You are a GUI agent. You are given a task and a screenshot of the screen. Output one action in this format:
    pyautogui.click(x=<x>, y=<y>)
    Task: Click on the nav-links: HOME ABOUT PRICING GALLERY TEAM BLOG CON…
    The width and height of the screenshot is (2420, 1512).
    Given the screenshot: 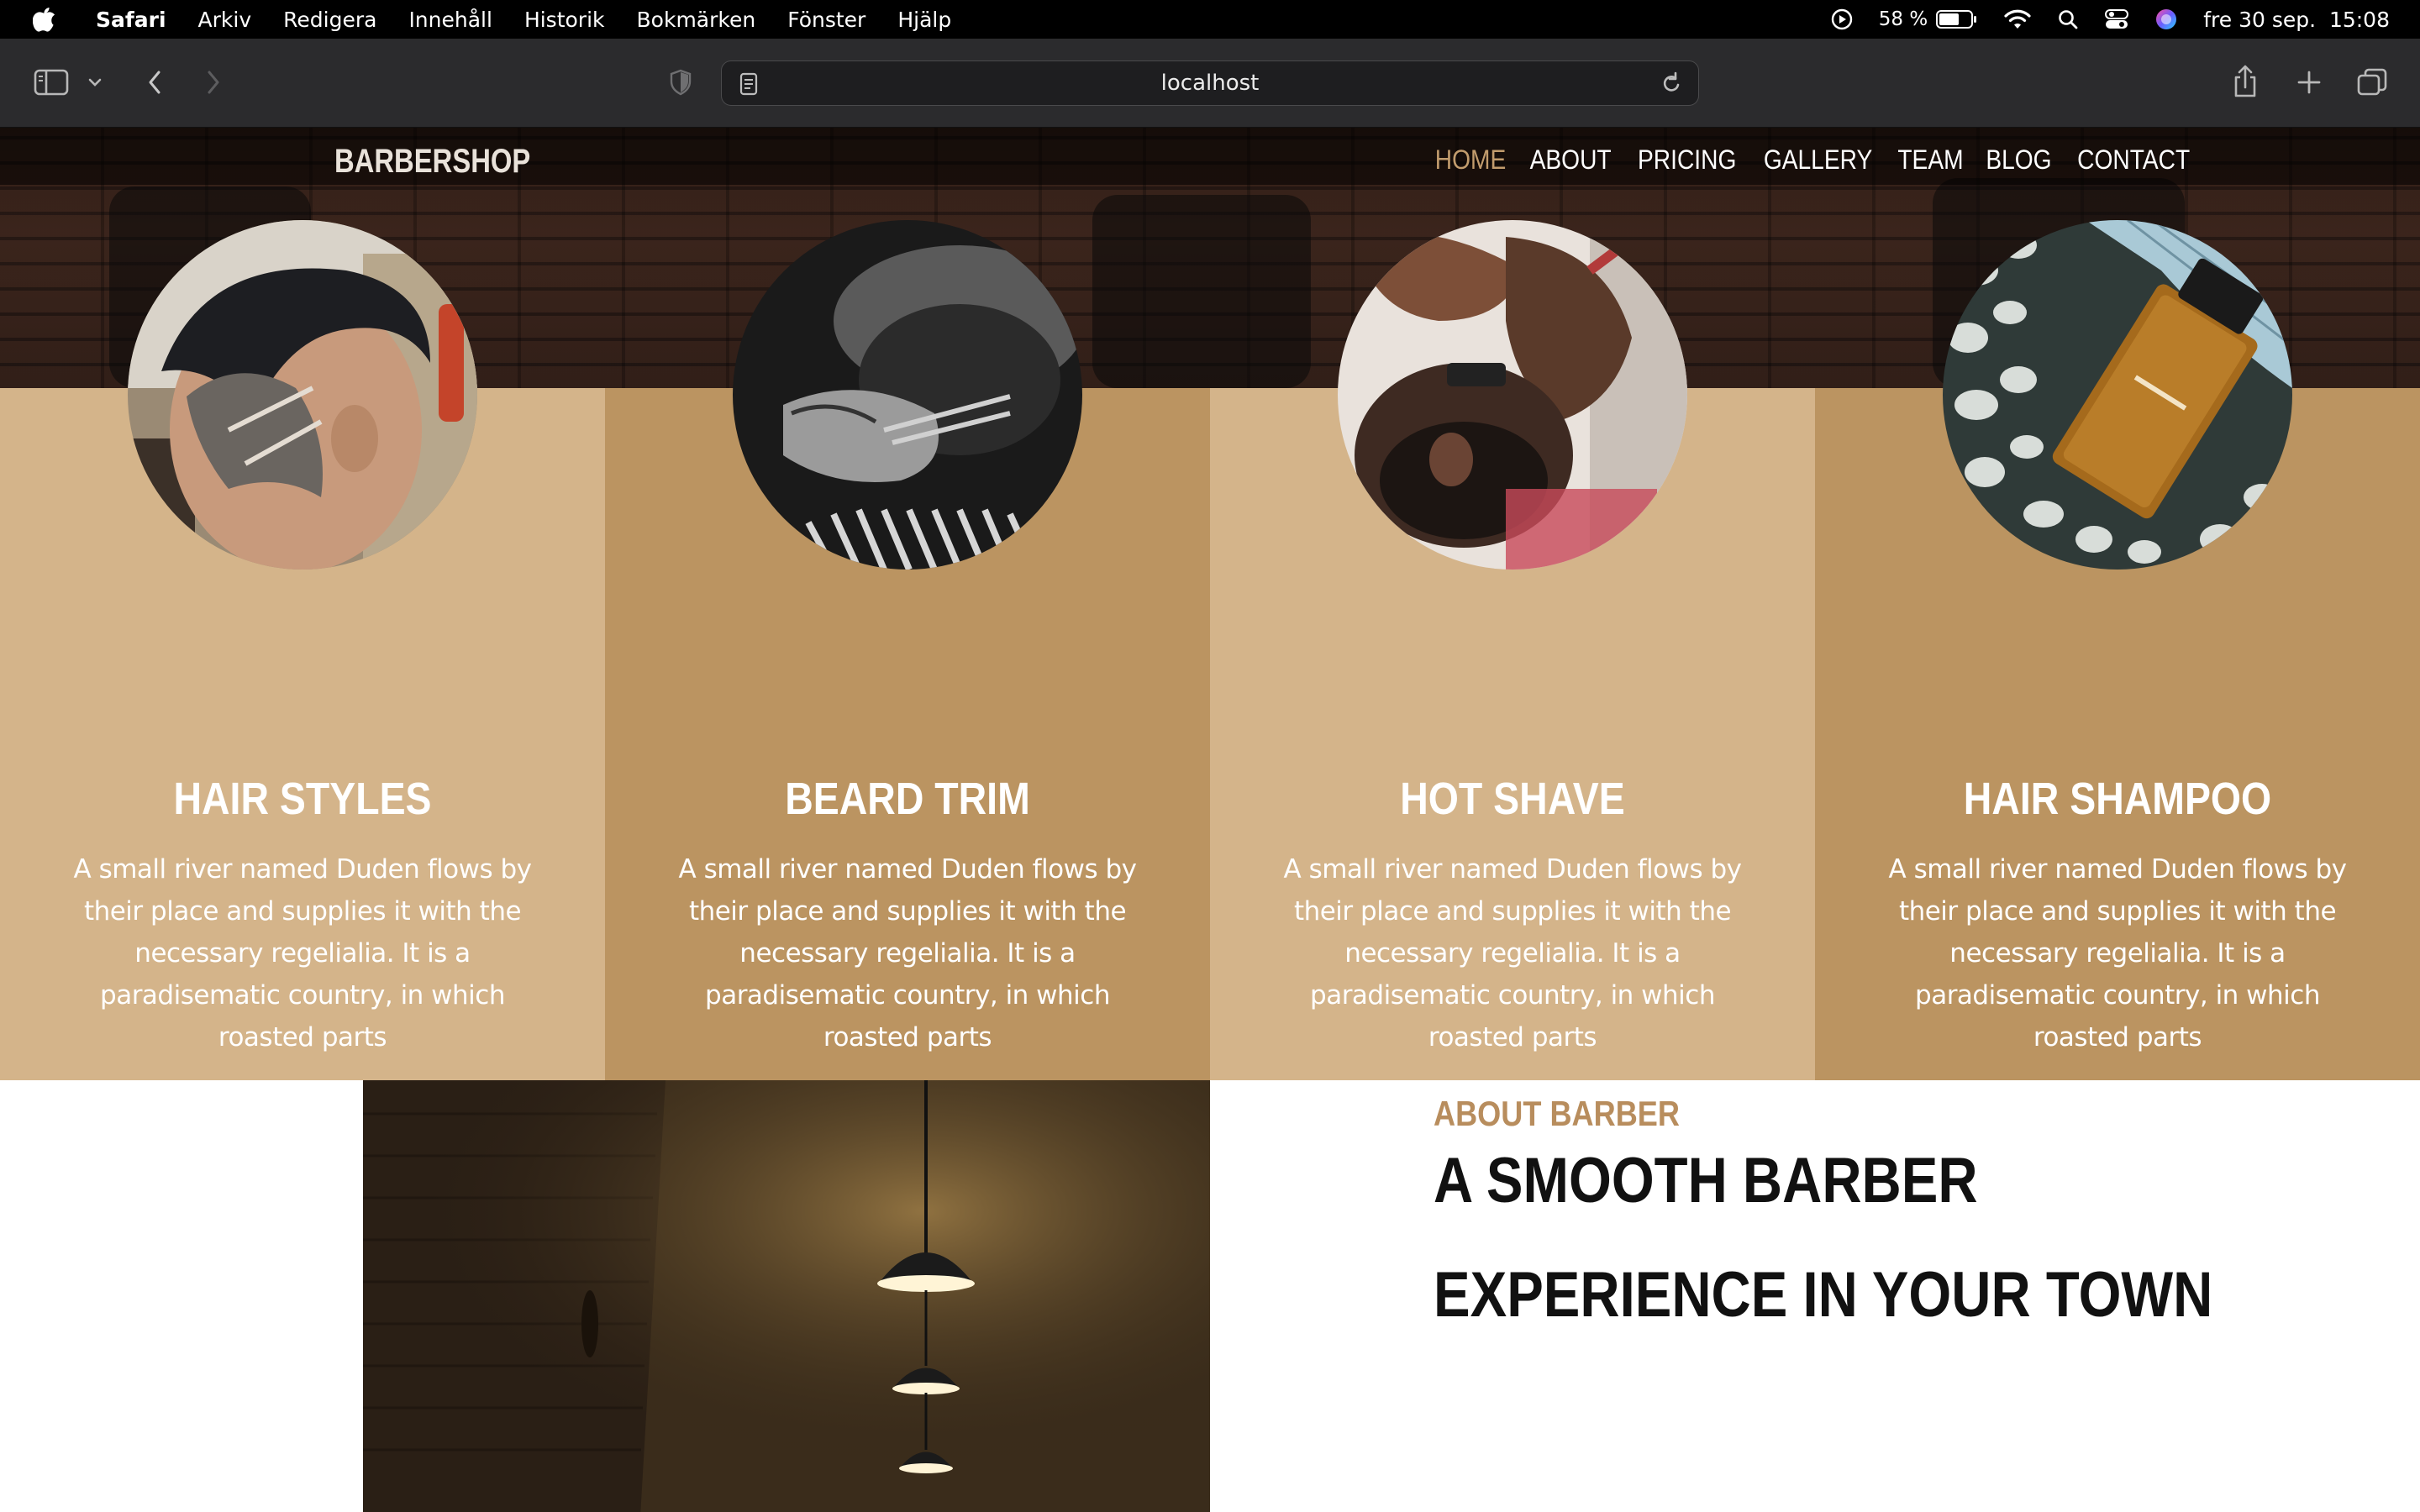 What is the action you would take?
    pyautogui.click(x=1807, y=160)
    